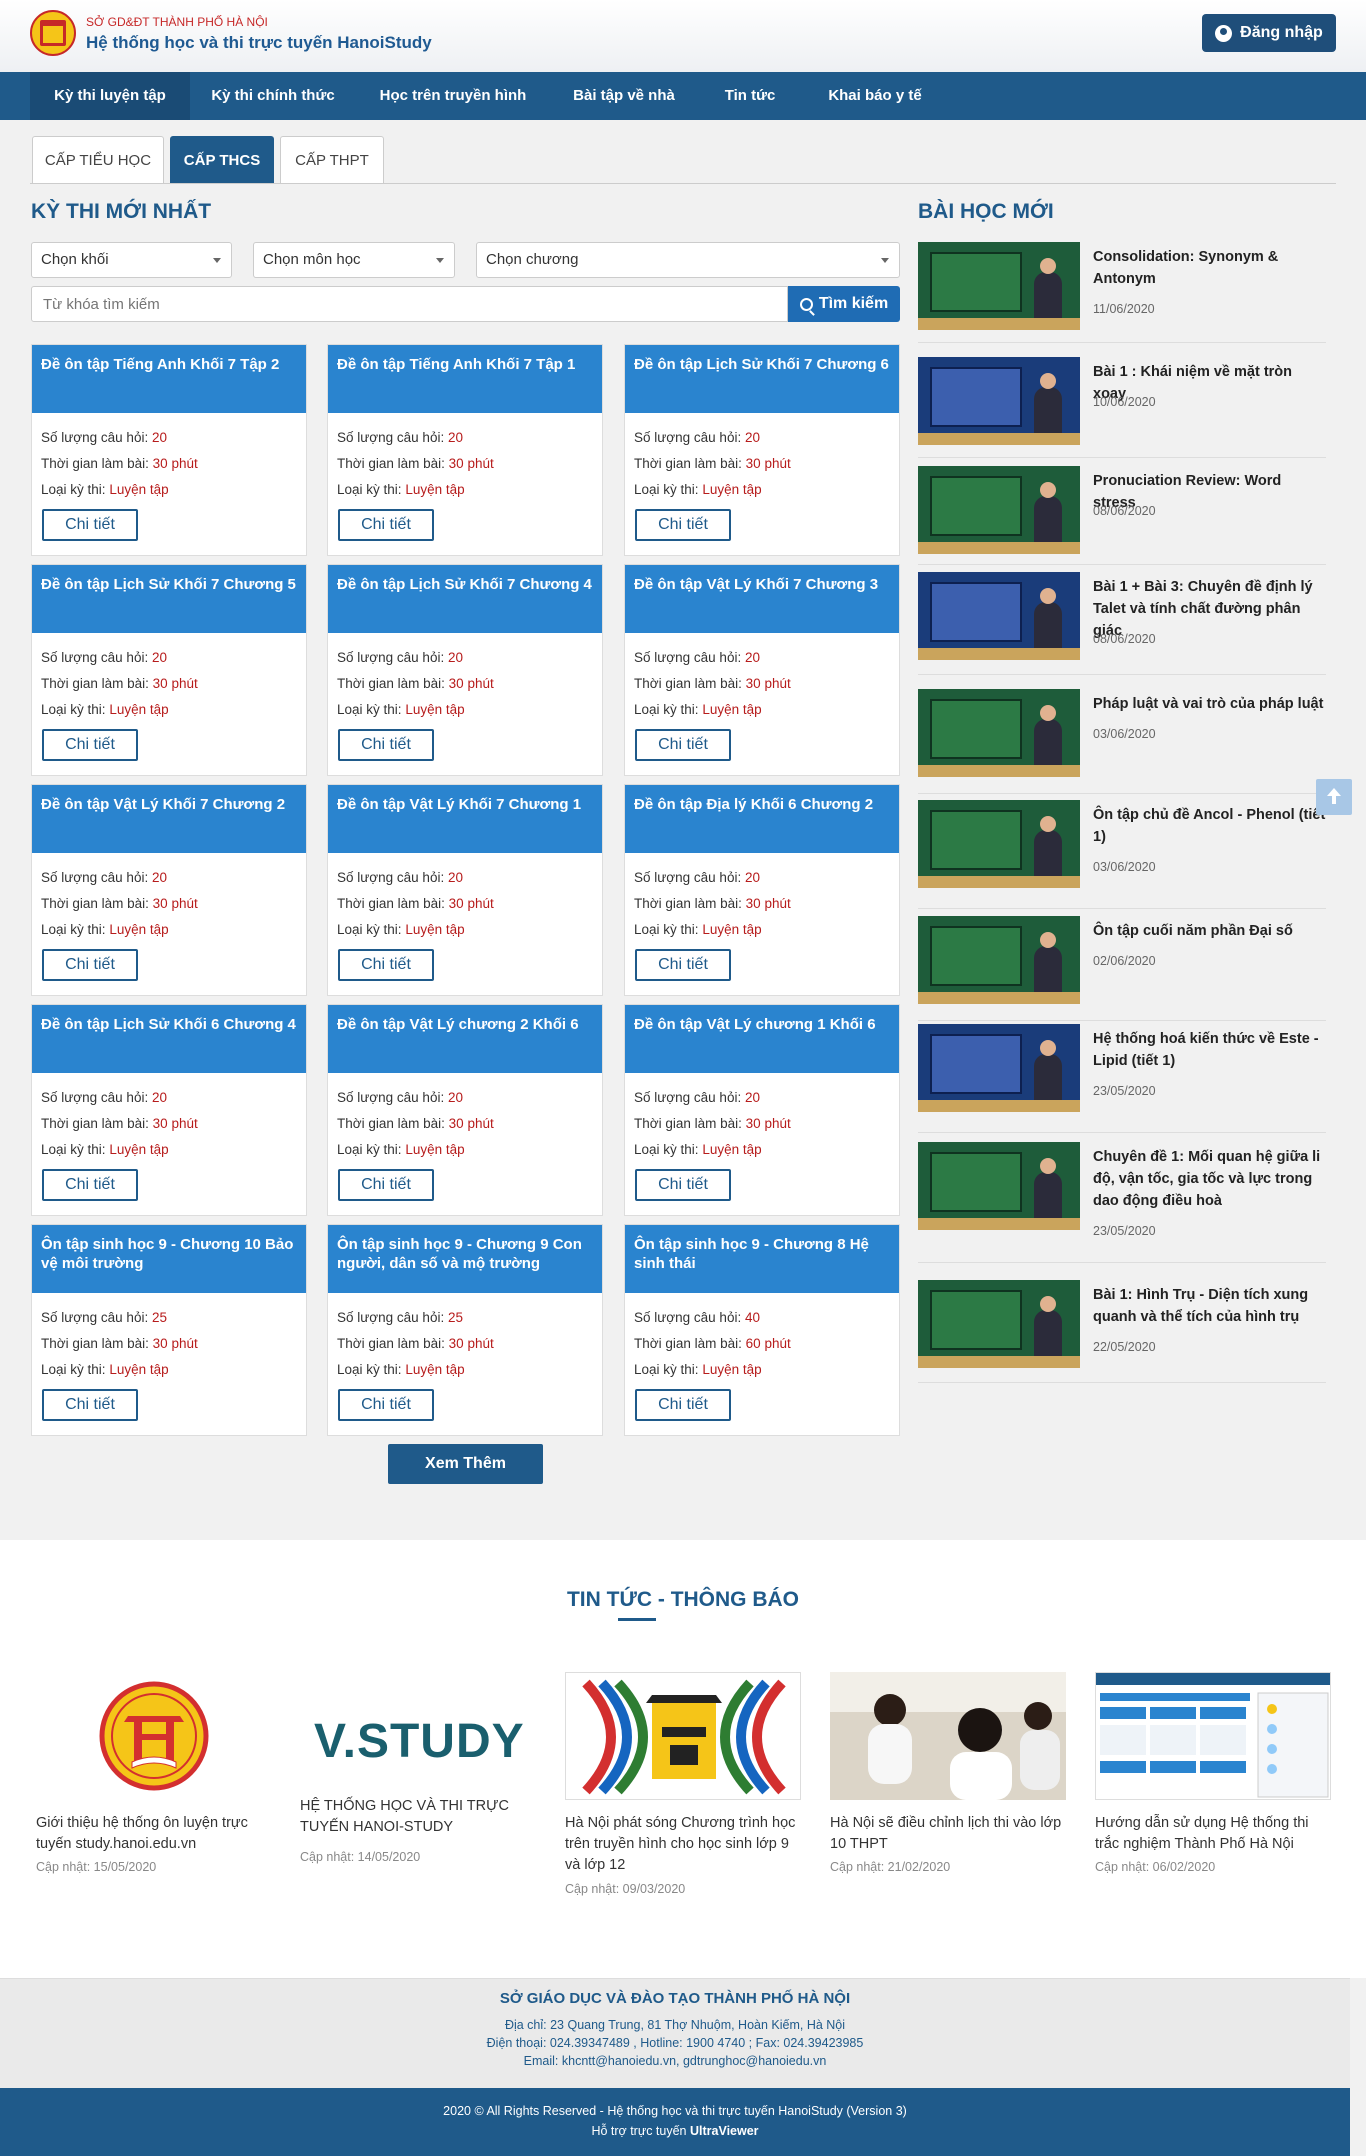  What do you see at coordinates (465, 1039) in the screenshot?
I see `exam-card-title: Đề ôn tập Vật Lý chương 2 Khối 6` at bounding box center [465, 1039].